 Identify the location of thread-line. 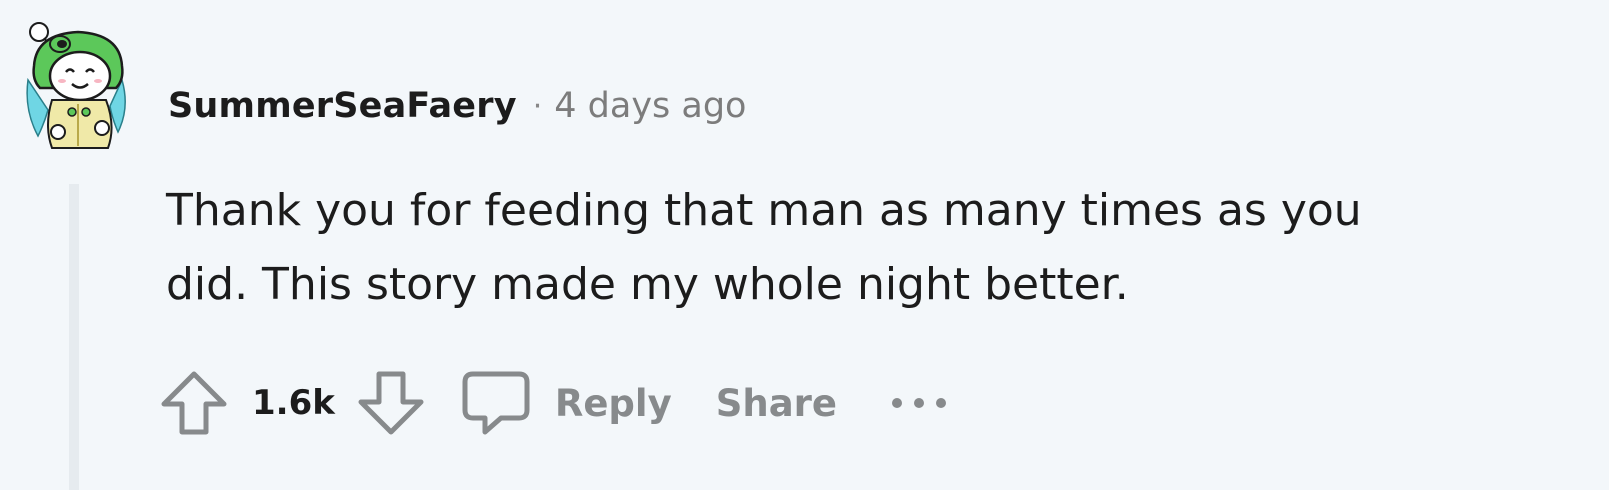
(74, 337).